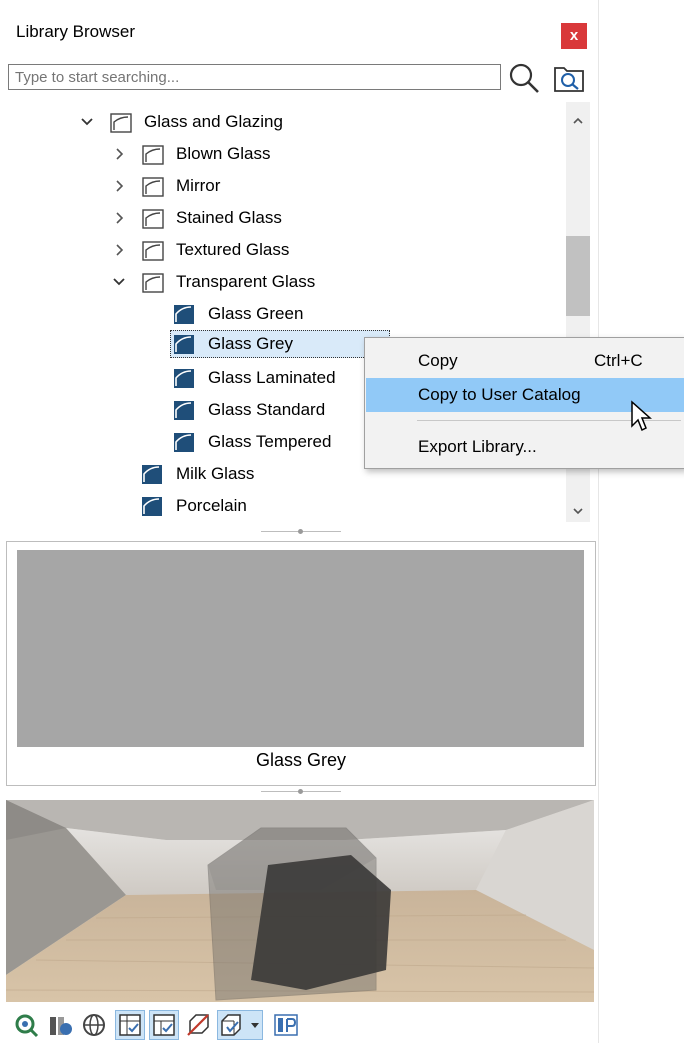 The image size is (684, 1044). What do you see at coordinates (198, 1025) in the screenshot?
I see `no-material-icon` at bounding box center [198, 1025].